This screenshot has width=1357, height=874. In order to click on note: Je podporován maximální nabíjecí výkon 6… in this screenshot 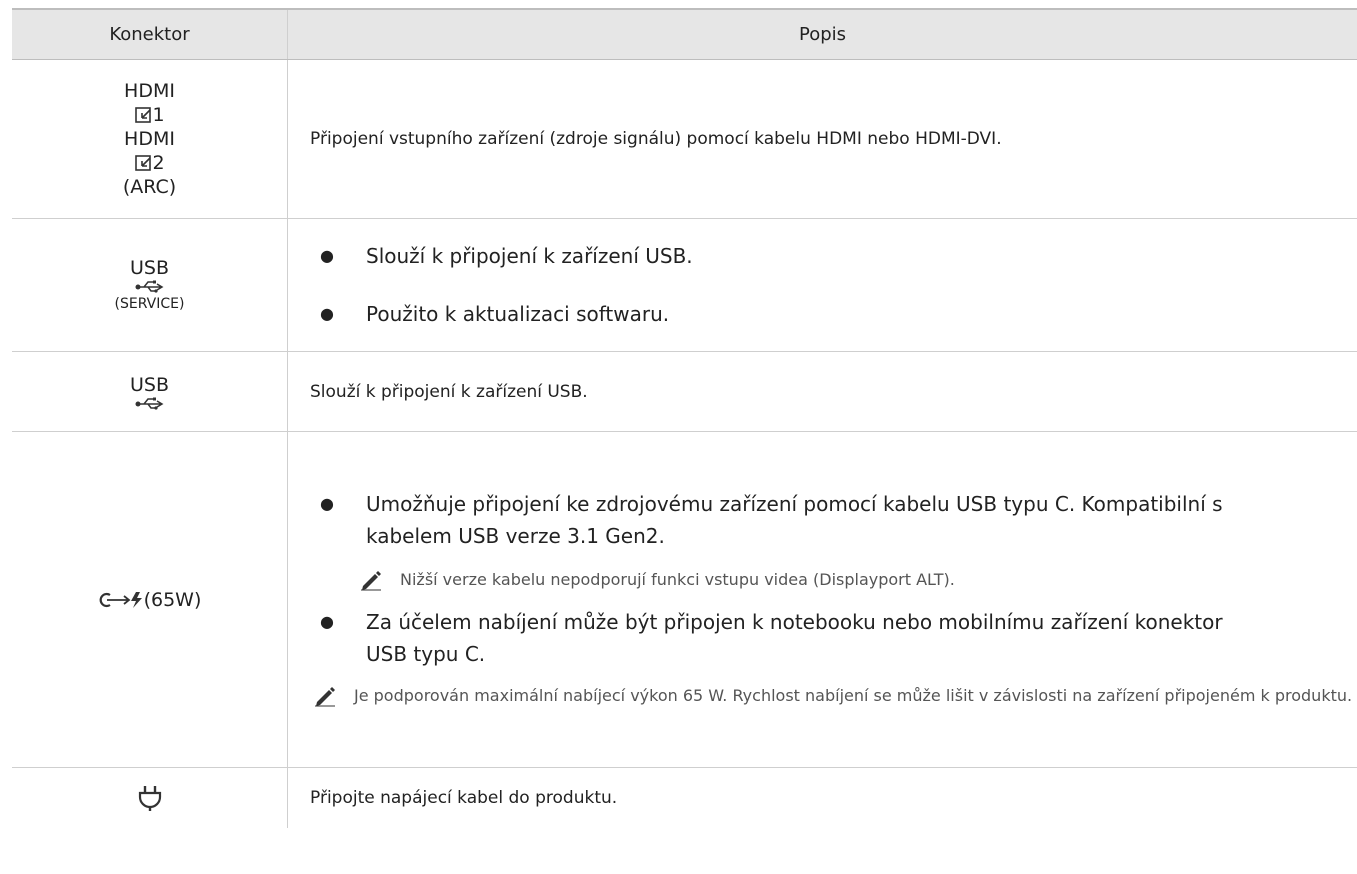, I will do `click(833, 696)`.